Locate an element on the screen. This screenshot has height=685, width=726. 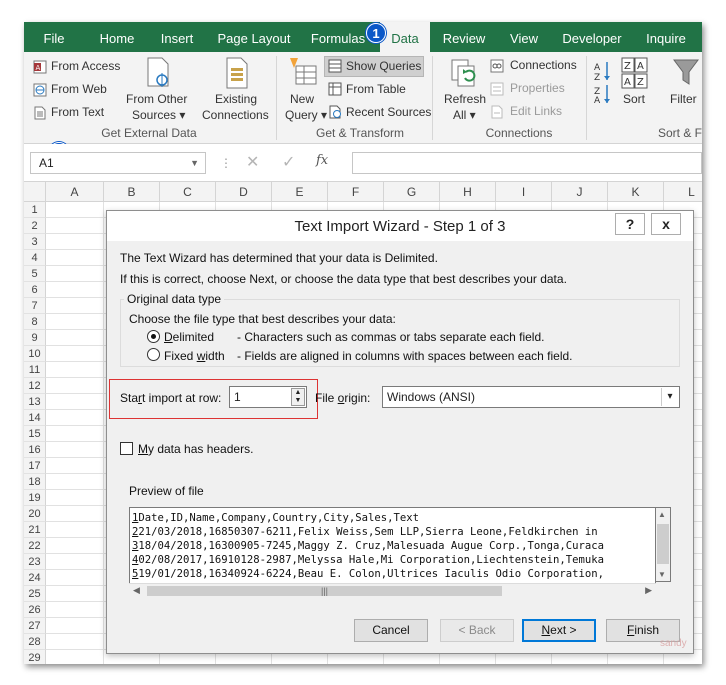
scroll-thumb is located at coordinates (663, 544).